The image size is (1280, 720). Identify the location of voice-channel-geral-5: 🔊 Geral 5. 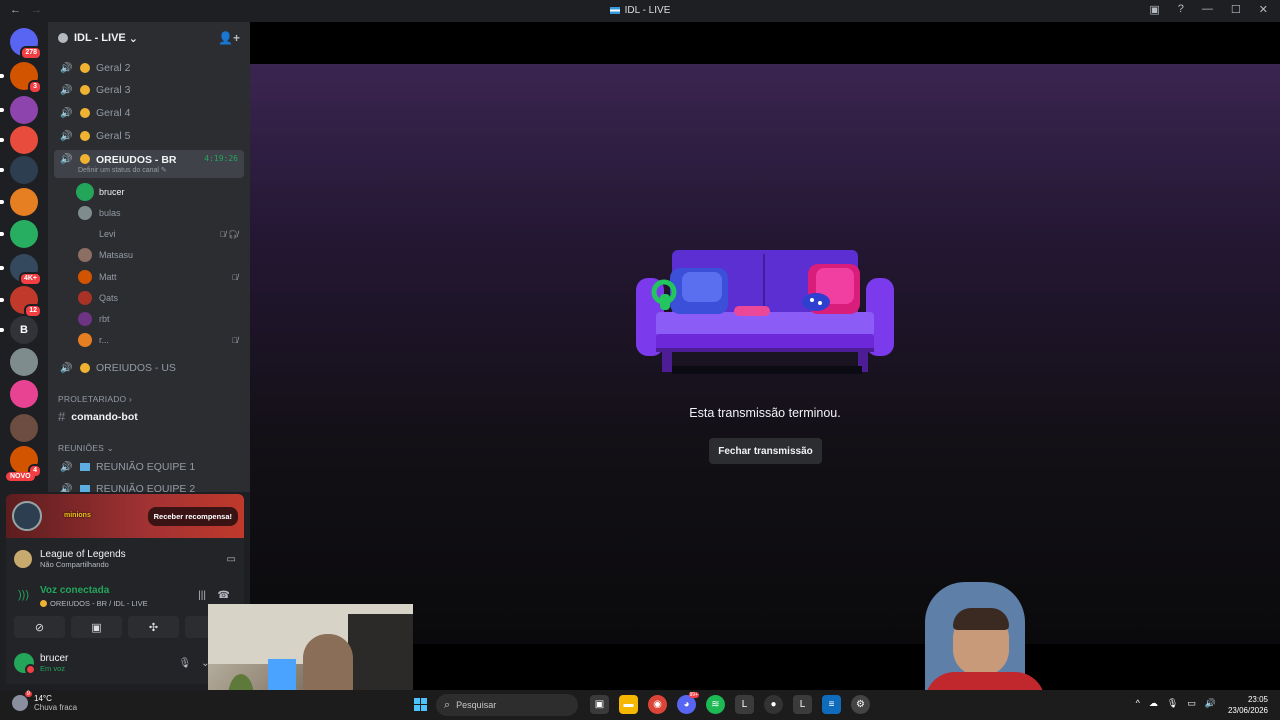
(149, 136).